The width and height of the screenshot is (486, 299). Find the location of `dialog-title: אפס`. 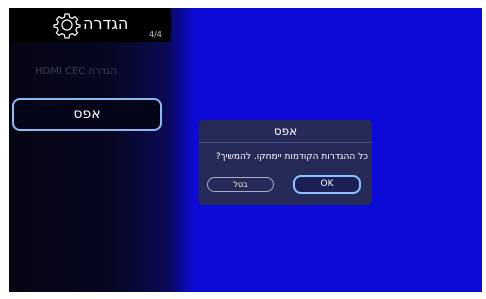

dialog-title: אפס is located at coordinates (285, 131).